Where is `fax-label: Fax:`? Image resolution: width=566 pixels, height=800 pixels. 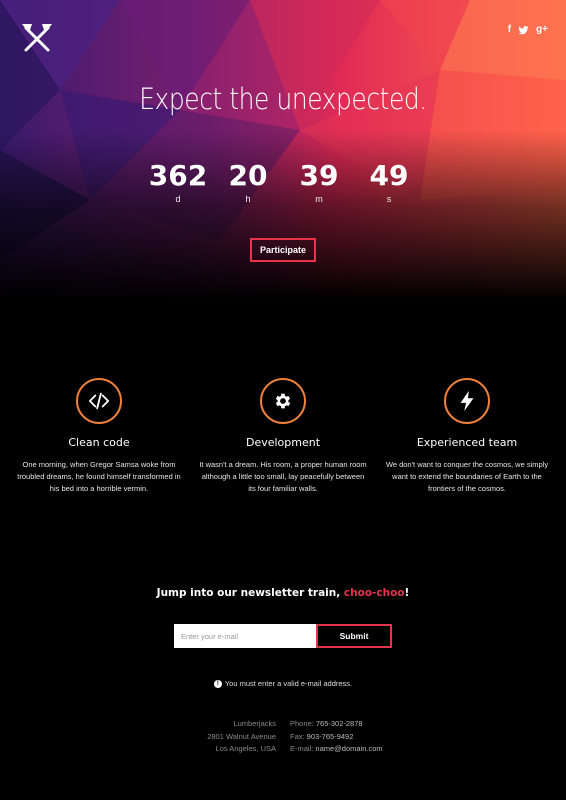
fax-label: Fax: is located at coordinates (298, 736).